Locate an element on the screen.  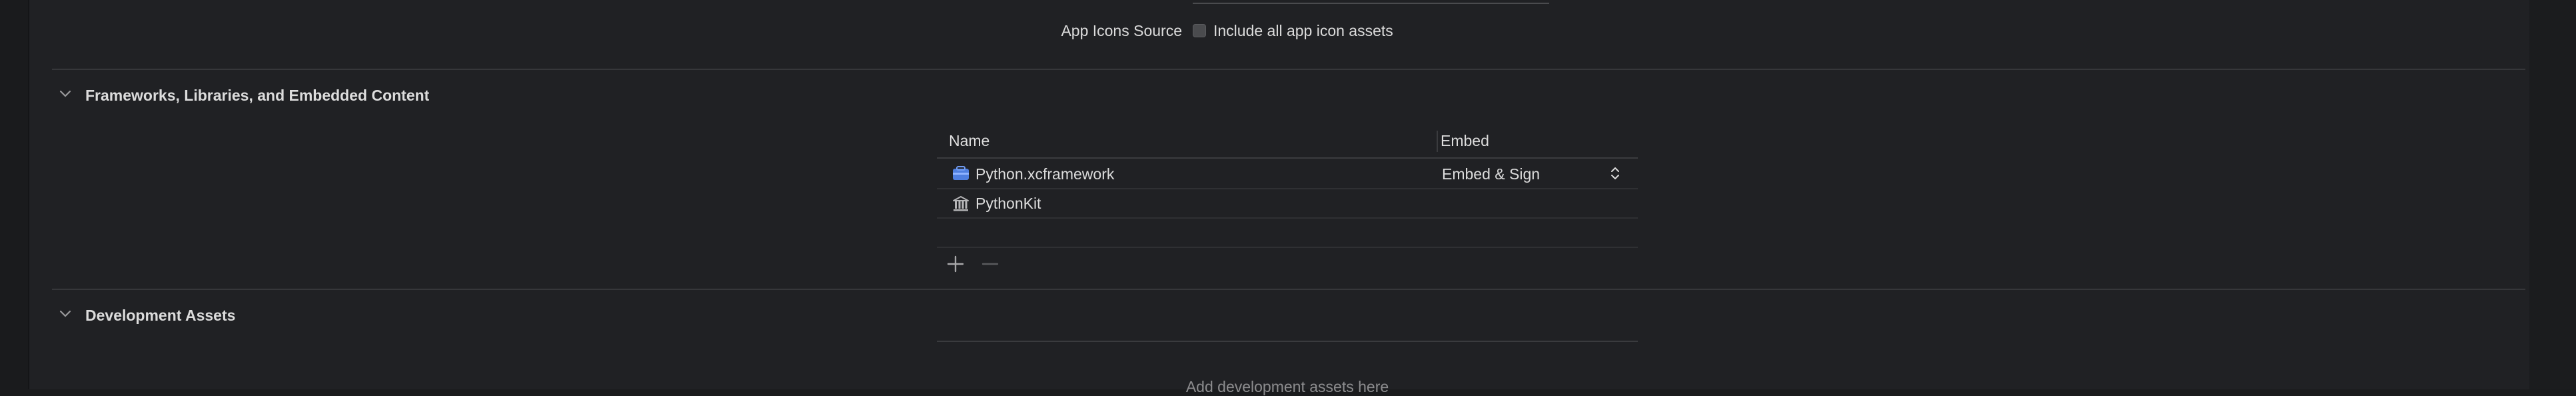
framework-name: Python.xcframework is located at coordinates (1045, 174).